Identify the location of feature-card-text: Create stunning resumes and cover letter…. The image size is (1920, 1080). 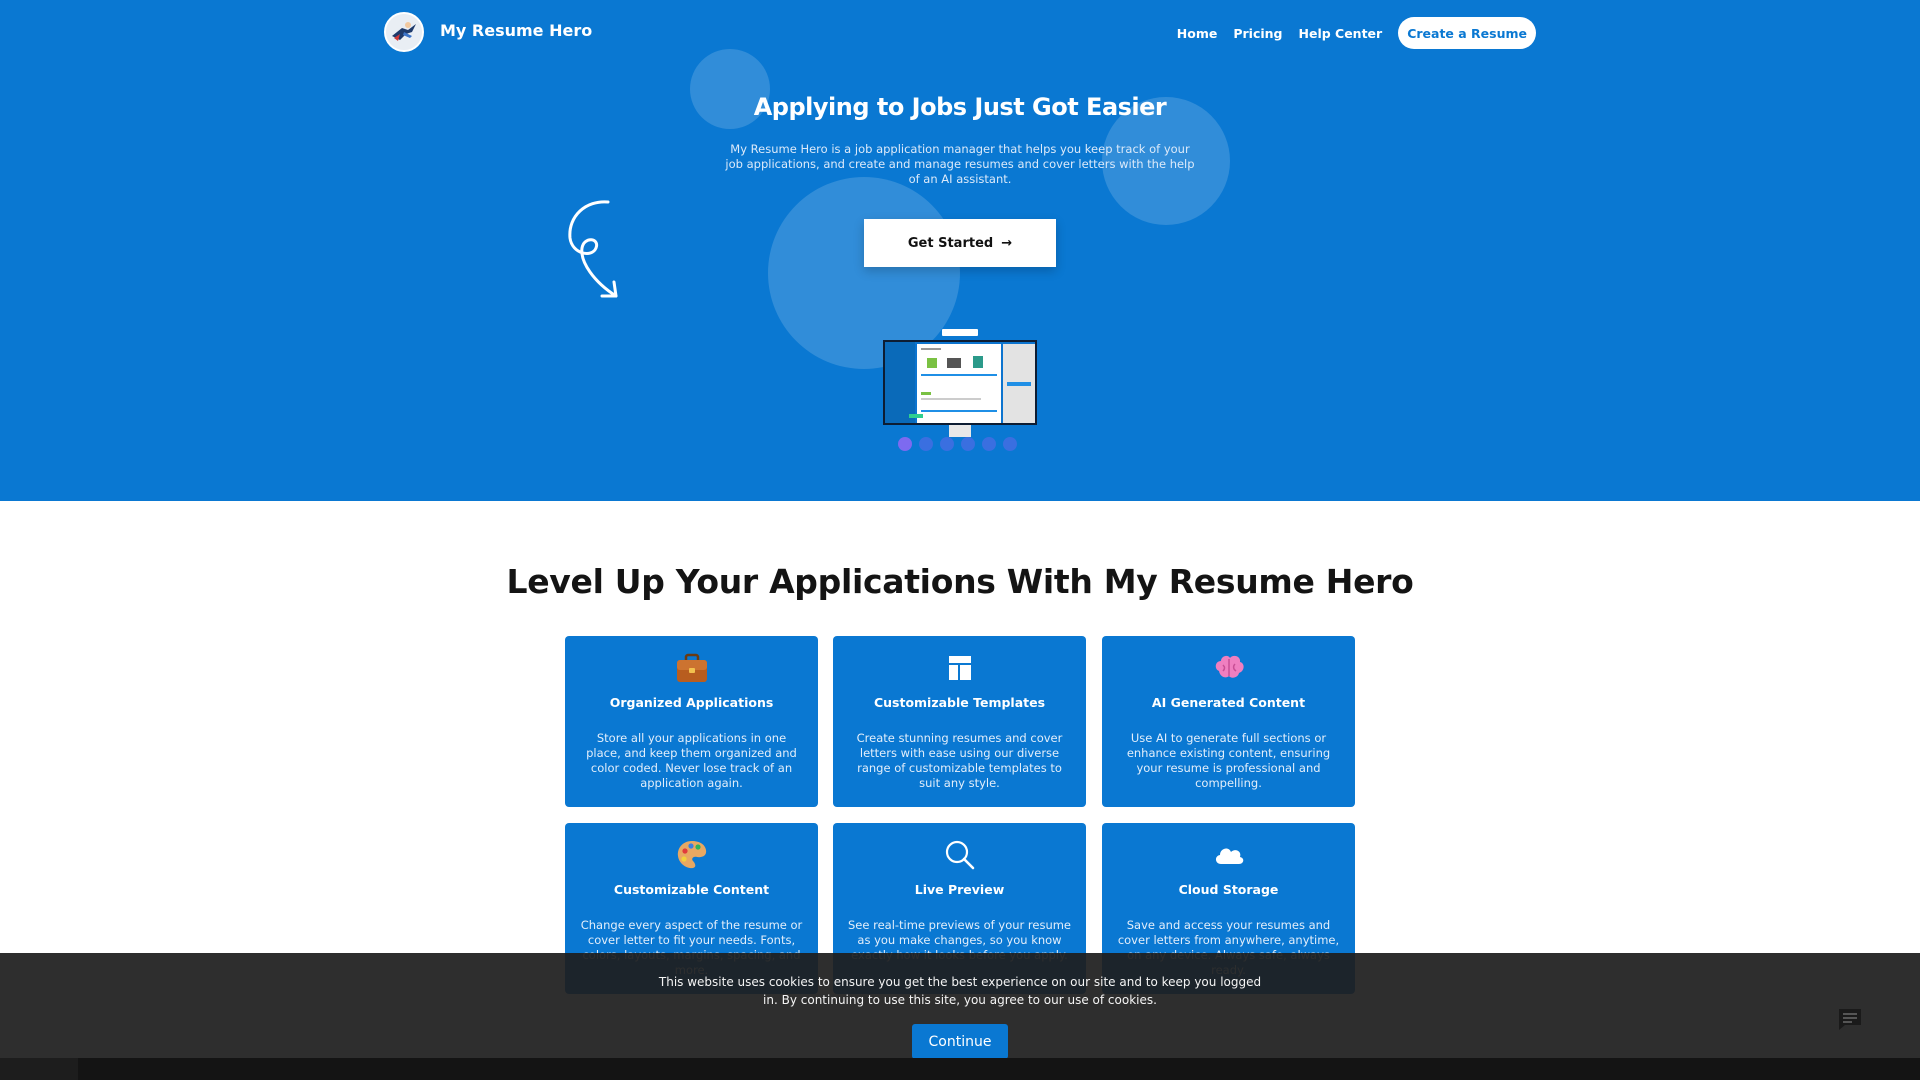
(959, 760).